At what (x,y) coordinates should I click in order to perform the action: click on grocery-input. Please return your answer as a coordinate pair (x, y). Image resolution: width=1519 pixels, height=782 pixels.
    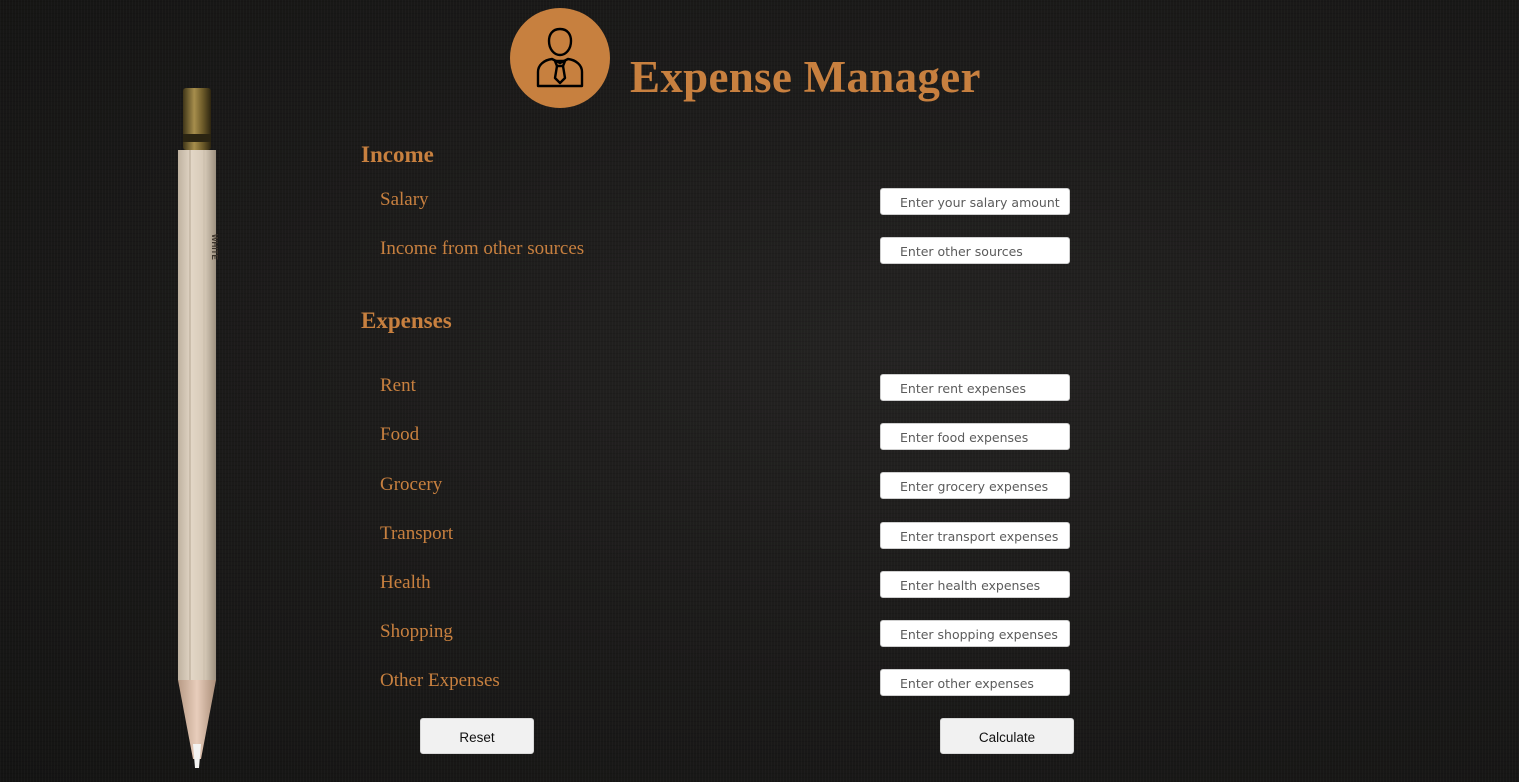
    Looking at the image, I should click on (975, 485).